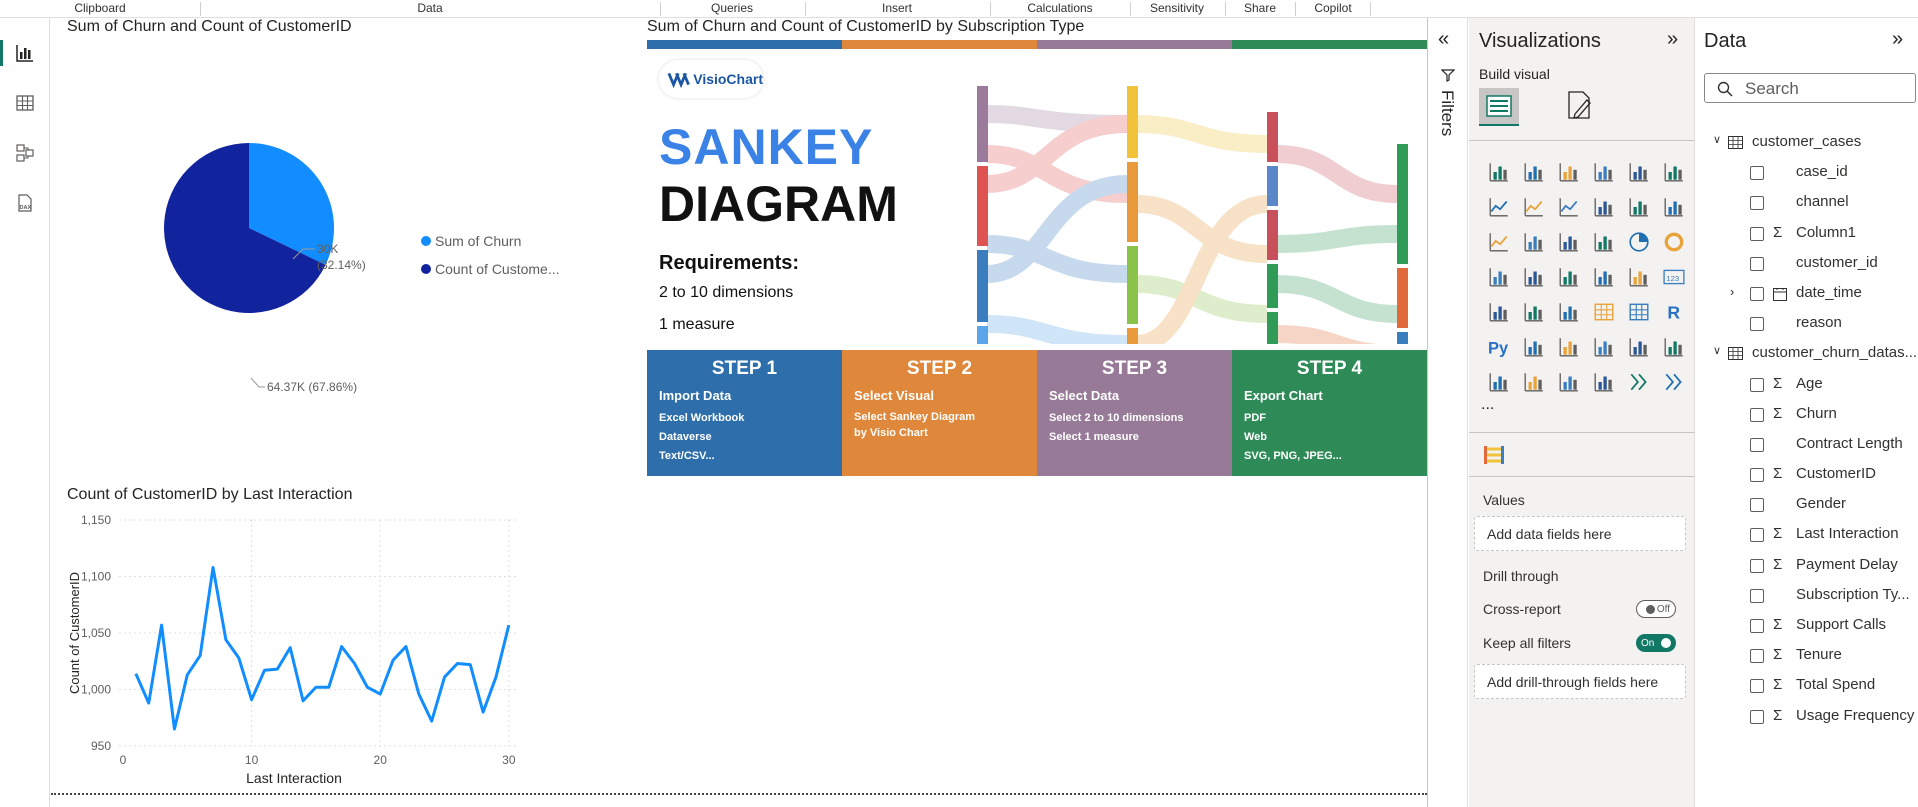 Image resolution: width=1918 pixels, height=807 pixels. I want to click on ribbon-insert: Insert, so click(897, 8).